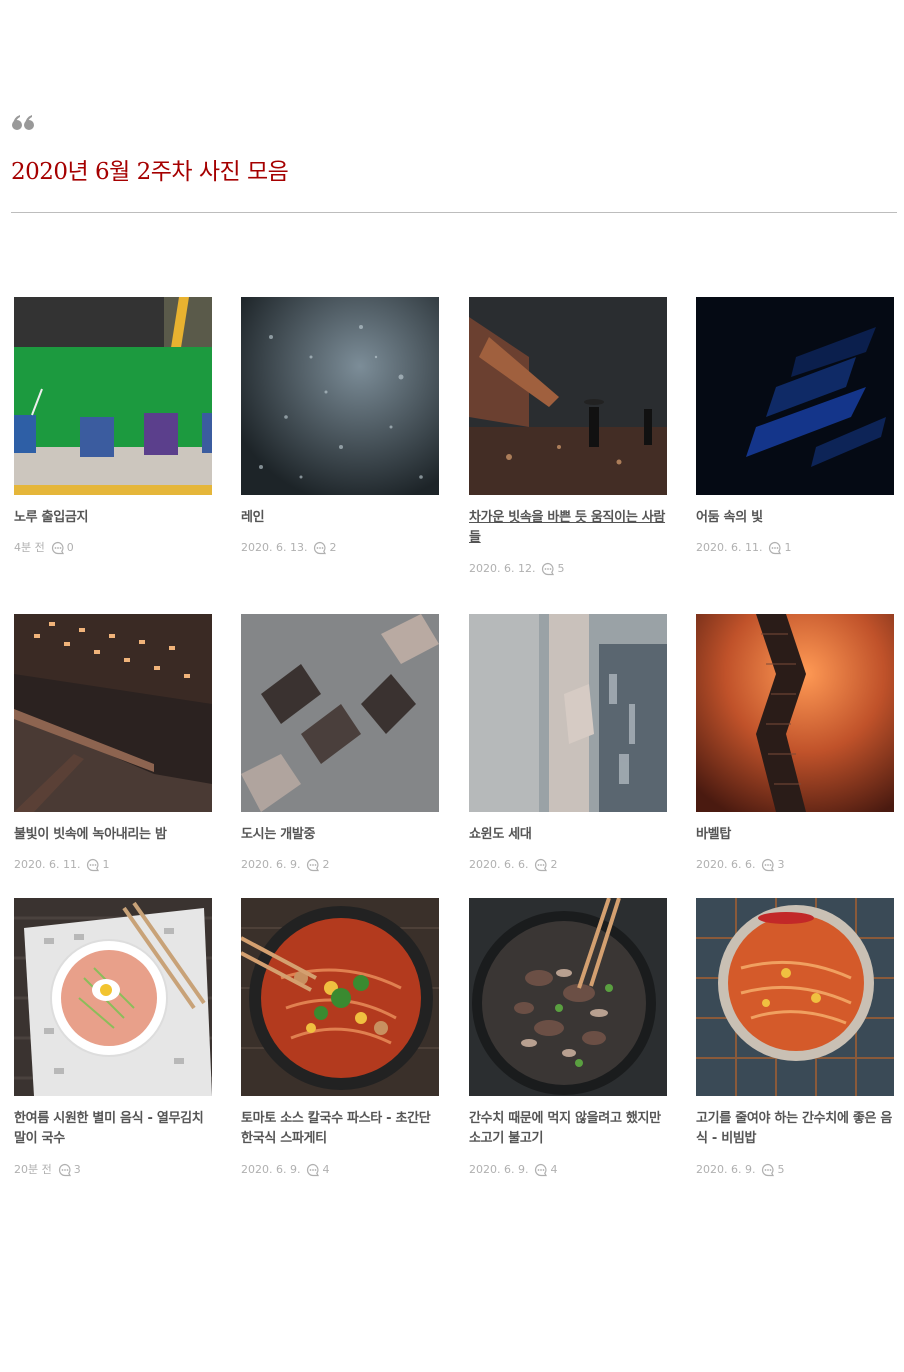 Image resolution: width=904 pixels, height=1372 pixels. Describe the element at coordinates (454, 212) in the screenshot. I see `header-divider` at that location.